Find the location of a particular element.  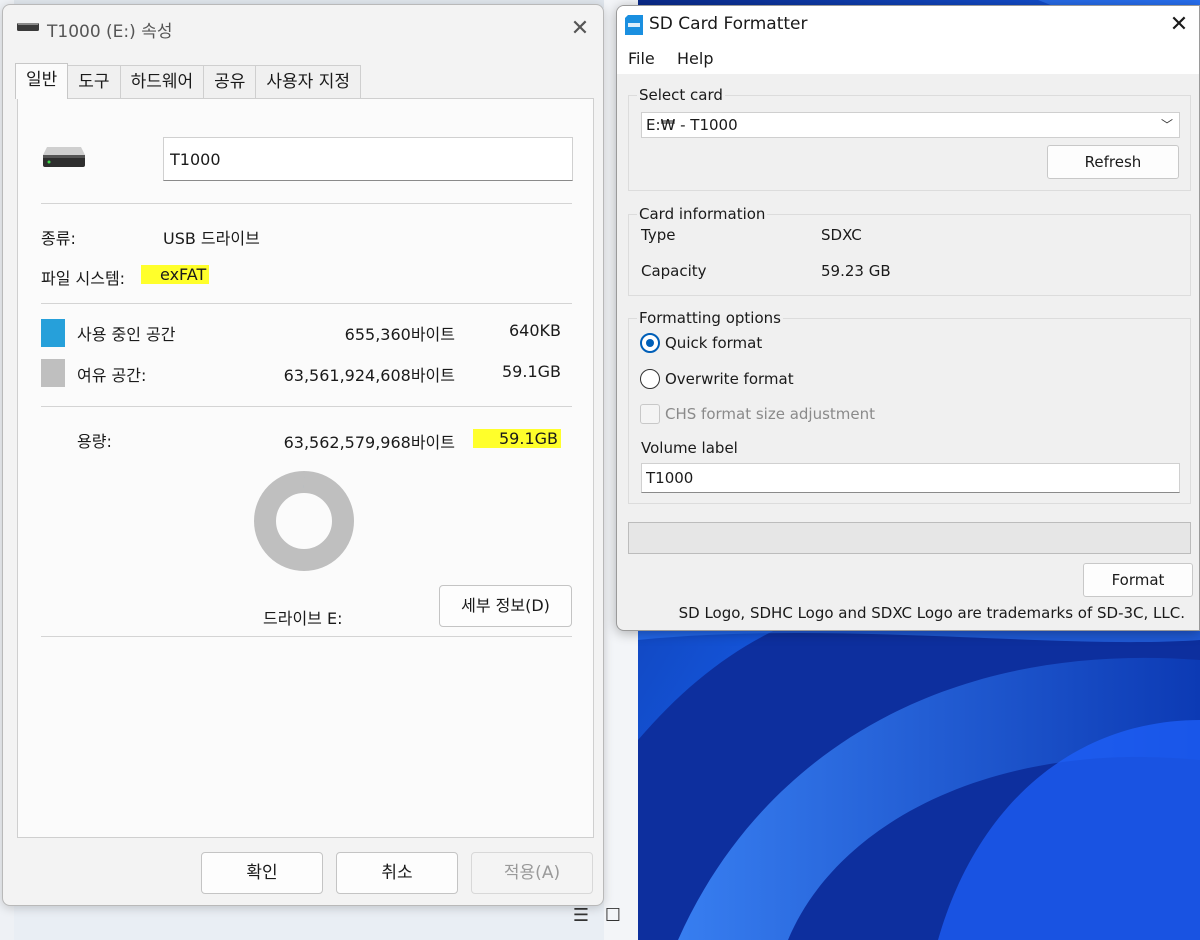

sd-card-app-icon is located at coordinates (634, 25).